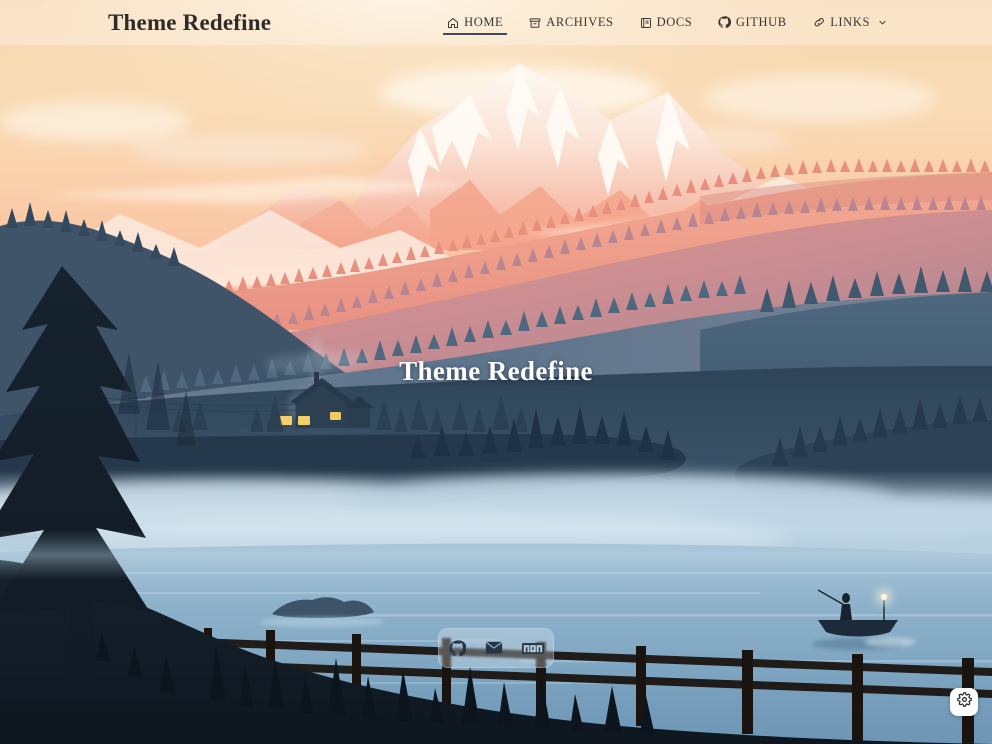 This screenshot has height=744, width=992. I want to click on npm-icon, so click(532, 648).